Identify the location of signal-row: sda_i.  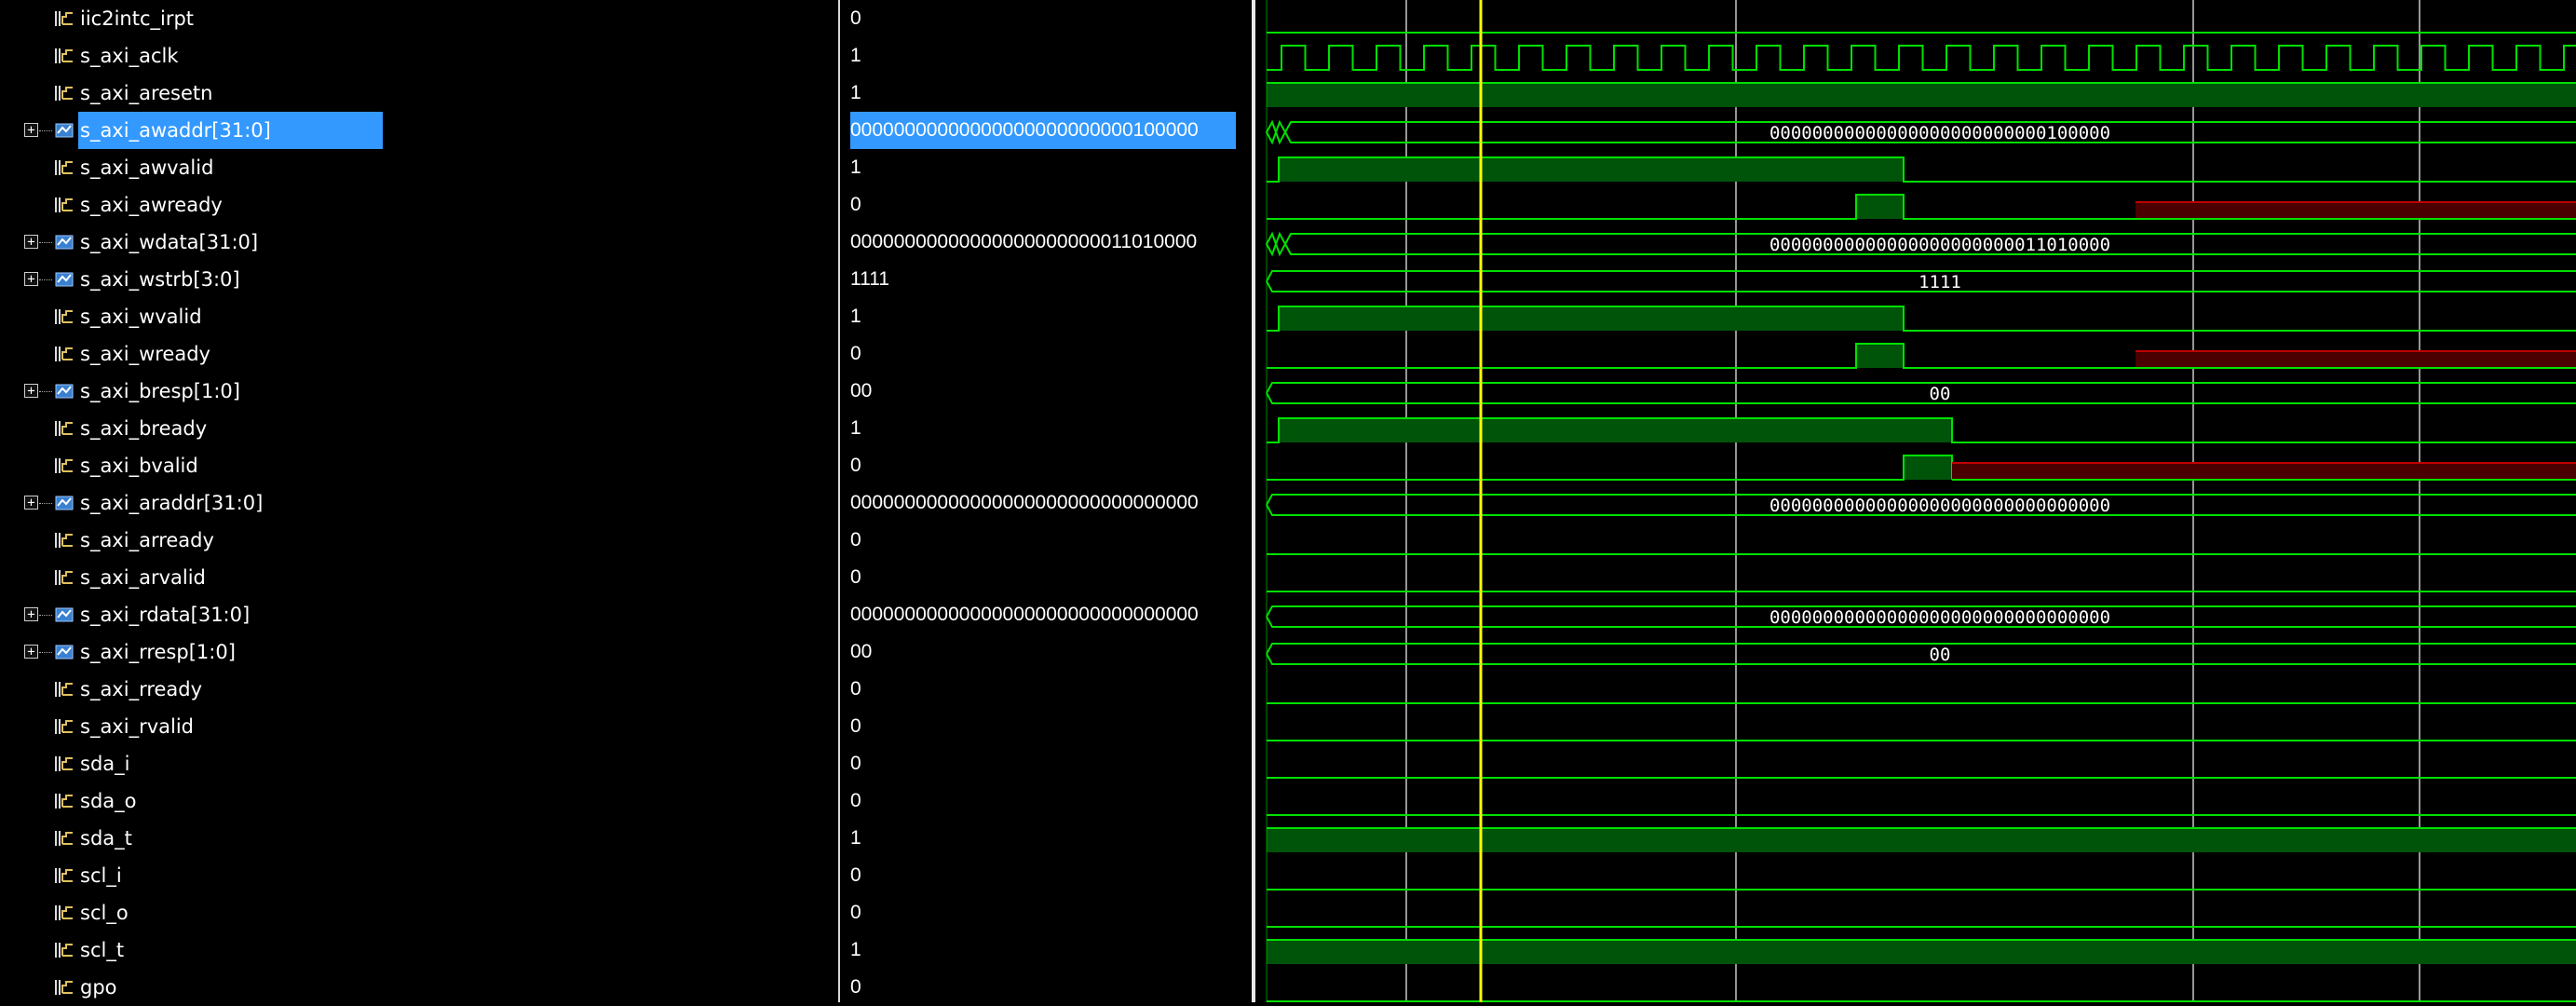
(419, 763).